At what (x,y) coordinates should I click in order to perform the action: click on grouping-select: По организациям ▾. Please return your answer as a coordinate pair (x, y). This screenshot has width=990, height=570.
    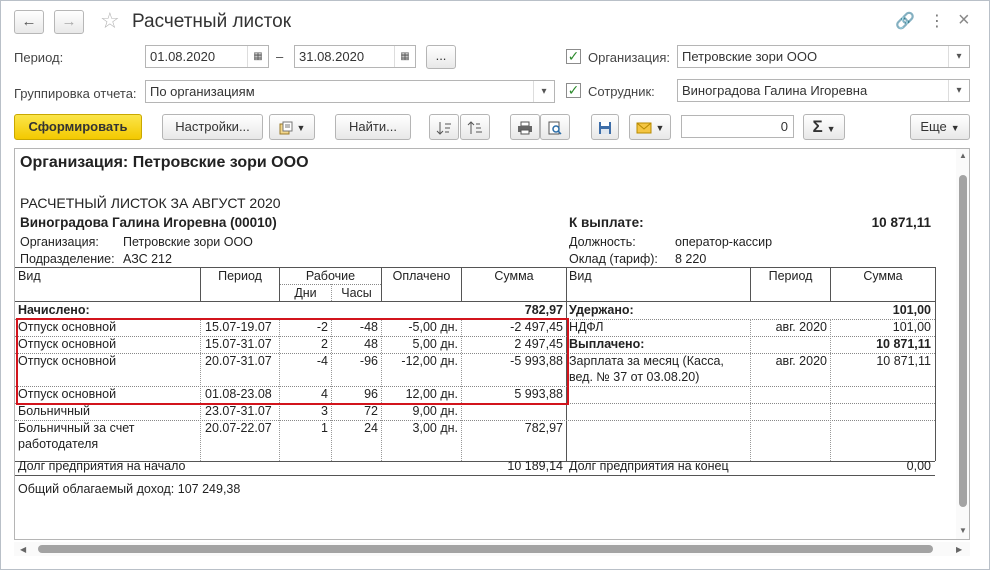
    Looking at the image, I should click on (350, 91).